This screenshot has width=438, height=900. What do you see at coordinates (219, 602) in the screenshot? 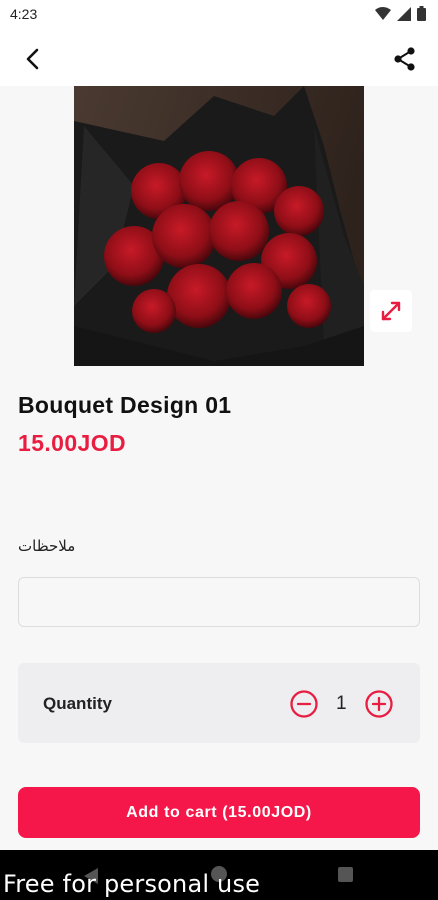
I see `notes-input` at bounding box center [219, 602].